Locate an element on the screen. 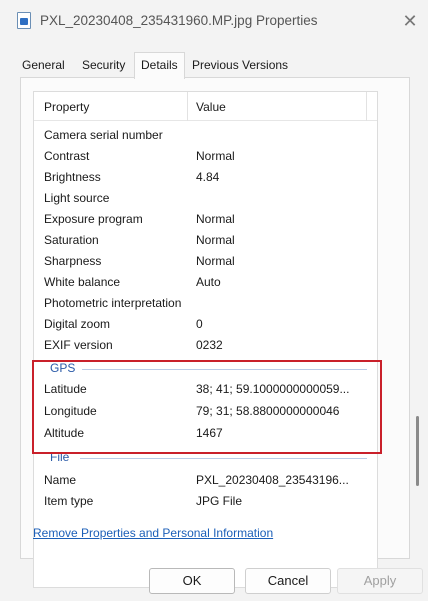 The width and height of the screenshot is (428, 601). list-item: Item type JPG File is located at coordinates (205, 501).